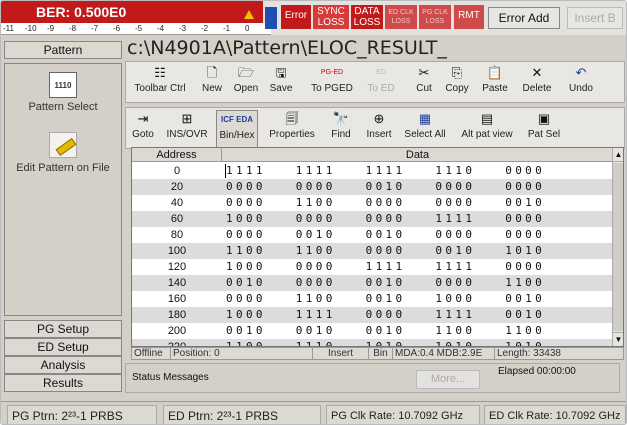 The image size is (627, 425). I want to click on new-icon: 🗋, so click(212, 72).